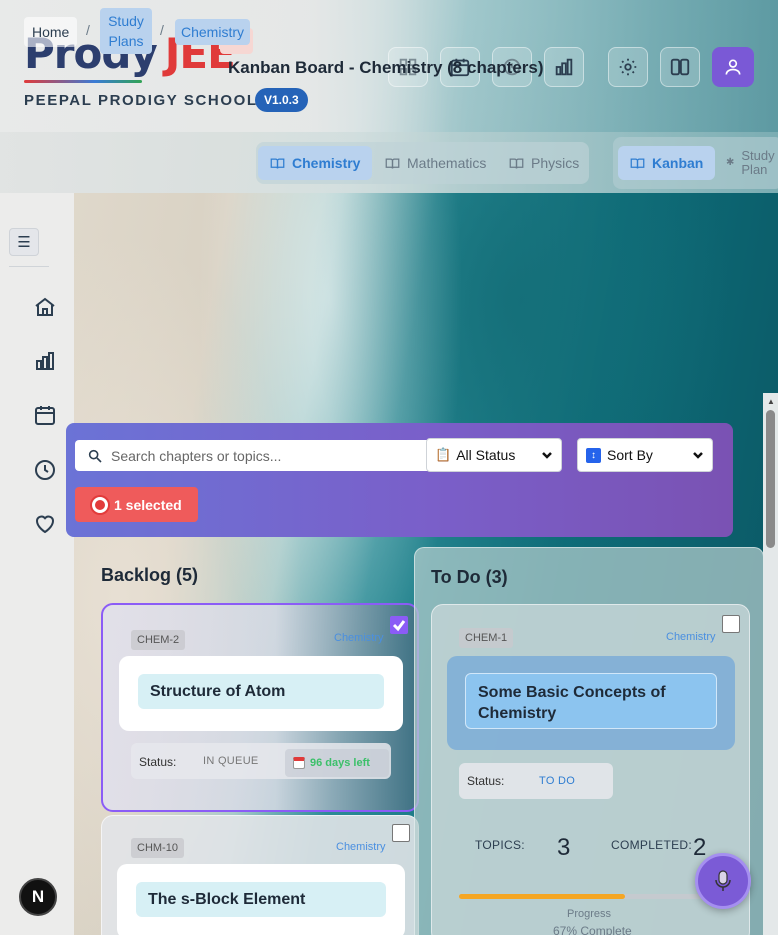 The width and height of the screenshot is (778, 935). I want to click on gear-icon, so click(628, 67).